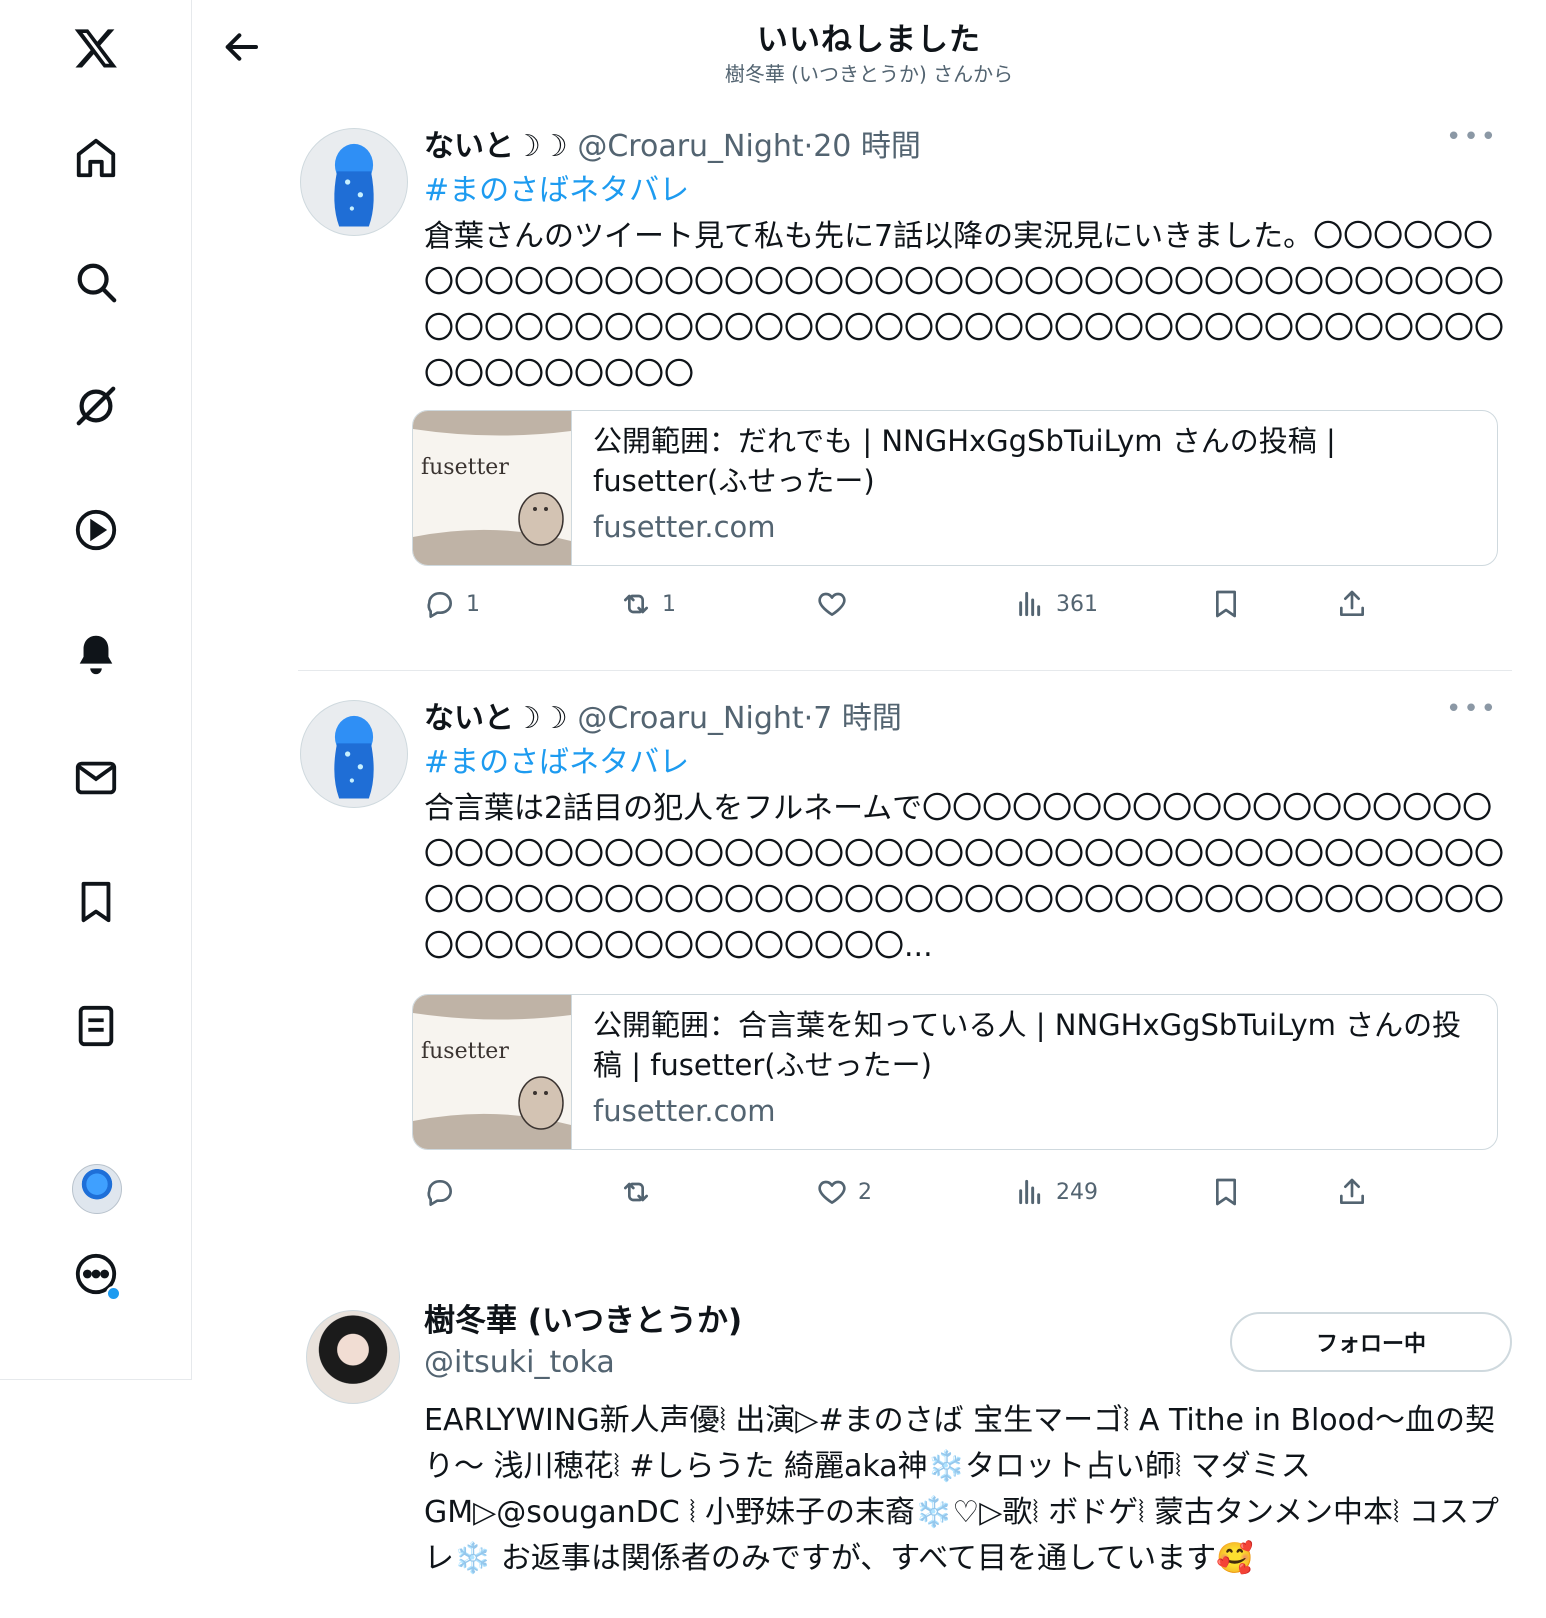 The image size is (1546, 1618). I want to click on retweet-button: 1, so click(648, 604).